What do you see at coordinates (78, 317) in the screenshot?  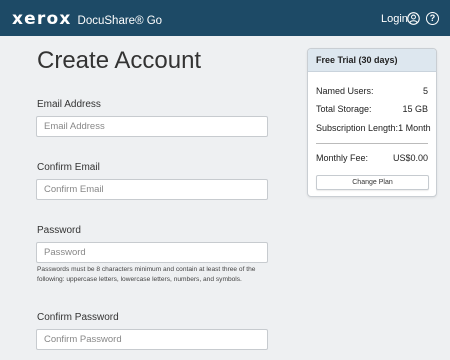 I see `confirm-password-label: Confirm Password` at bounding box center [78, 317].